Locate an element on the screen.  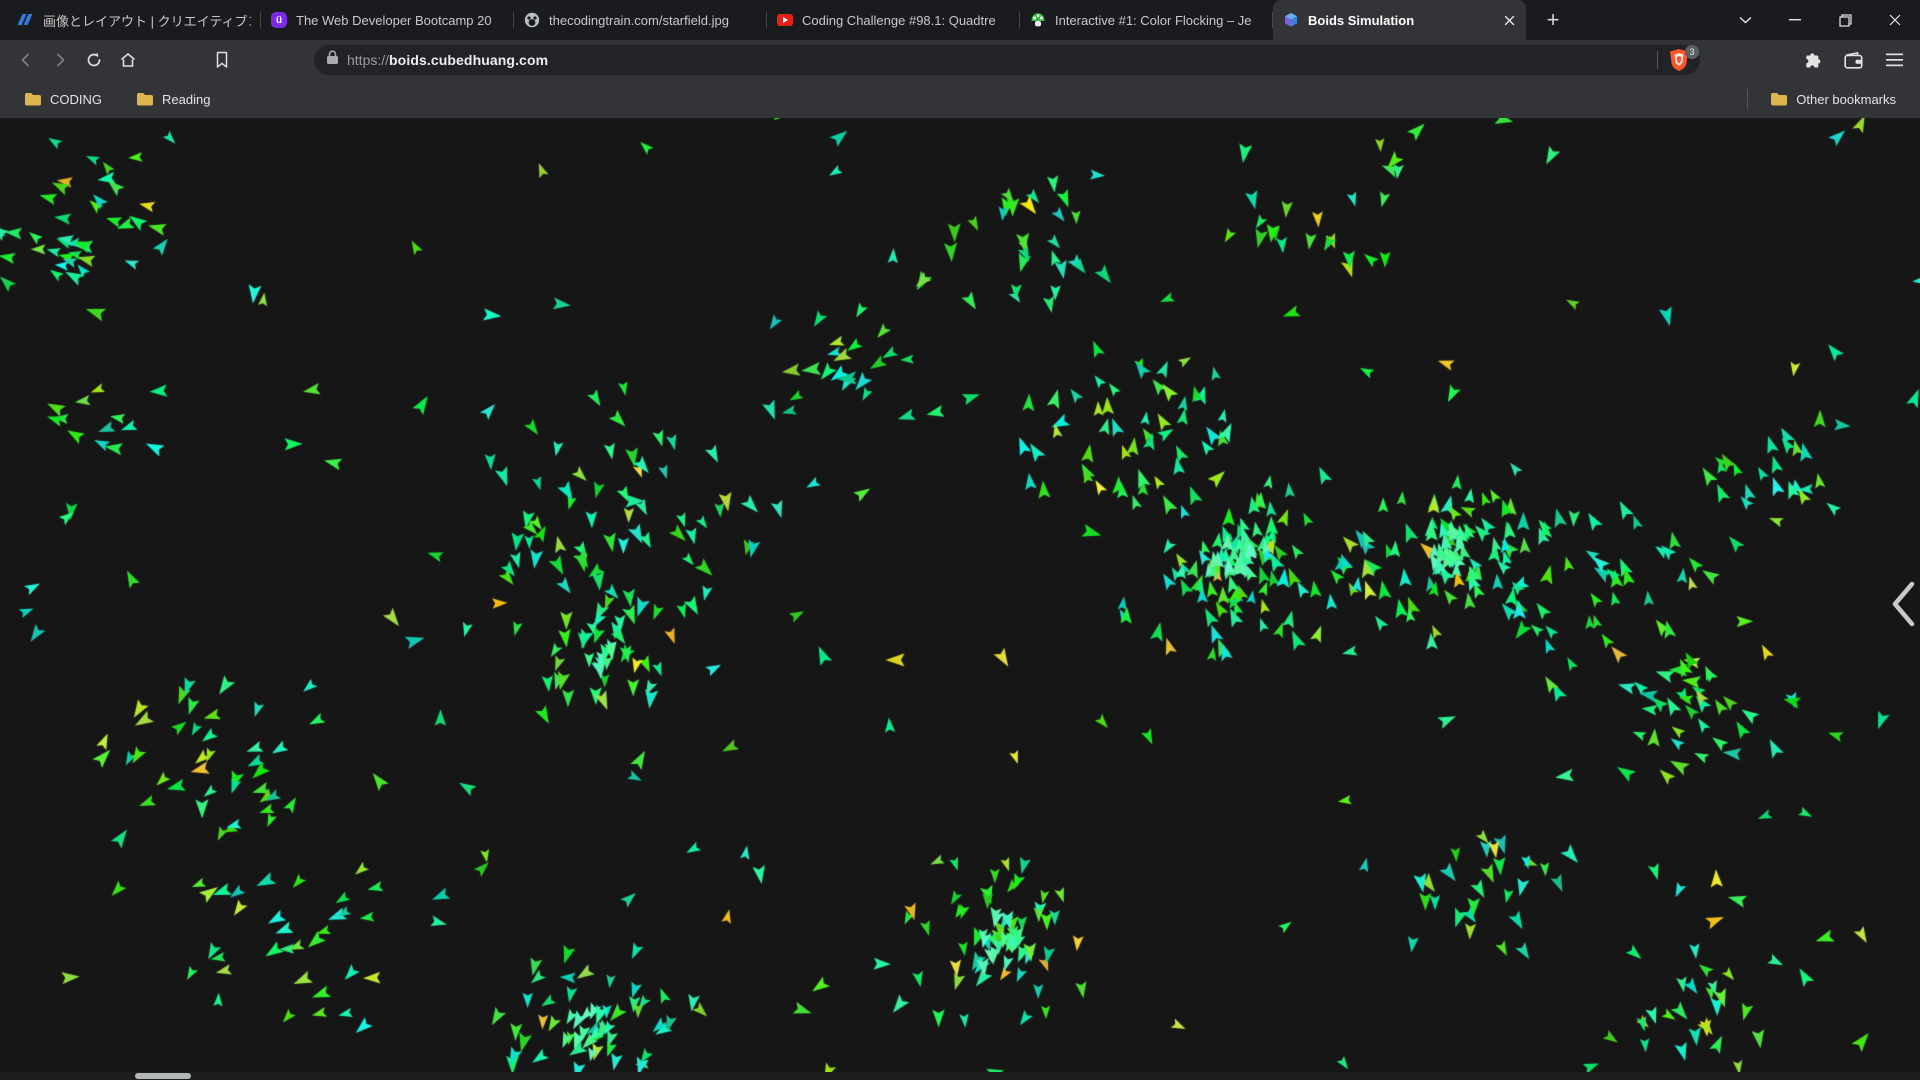
tab-boids-simulation-active: Boids Simulation is located at coordinates (1399, 20).